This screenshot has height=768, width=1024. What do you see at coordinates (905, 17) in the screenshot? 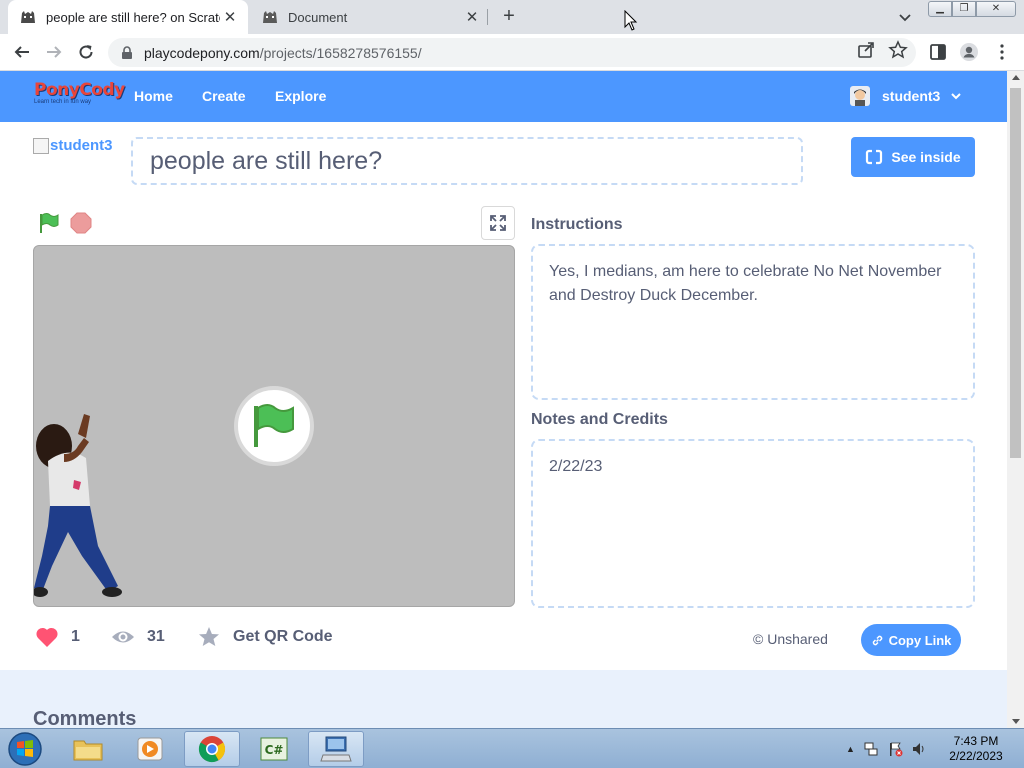
I see `tab-search-chevron-icon` at bounding box center [905, 17].